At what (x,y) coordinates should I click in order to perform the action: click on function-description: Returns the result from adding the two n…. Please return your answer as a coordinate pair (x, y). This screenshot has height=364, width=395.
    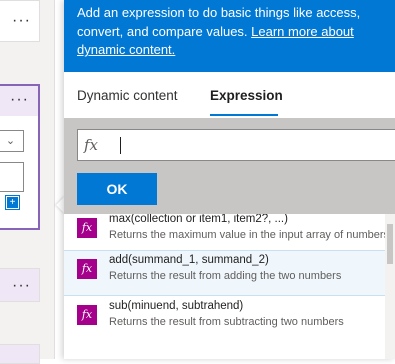
    Looking at the image, I should click on (225, 276).